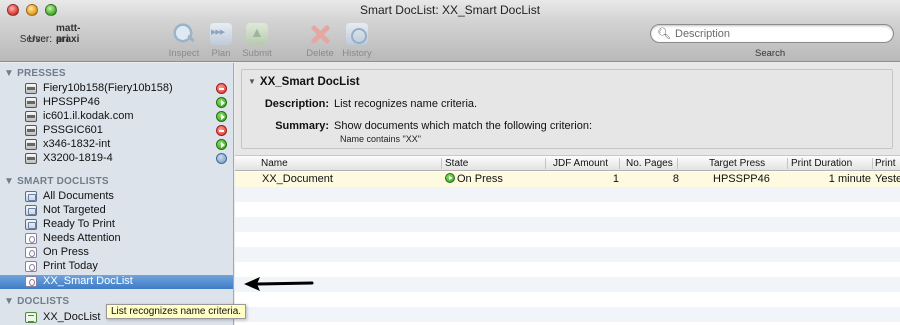  What do you see at coordinates (770, 53) in the screenshot?
I see `search-caption: Search` at bounding box center [770, 53].